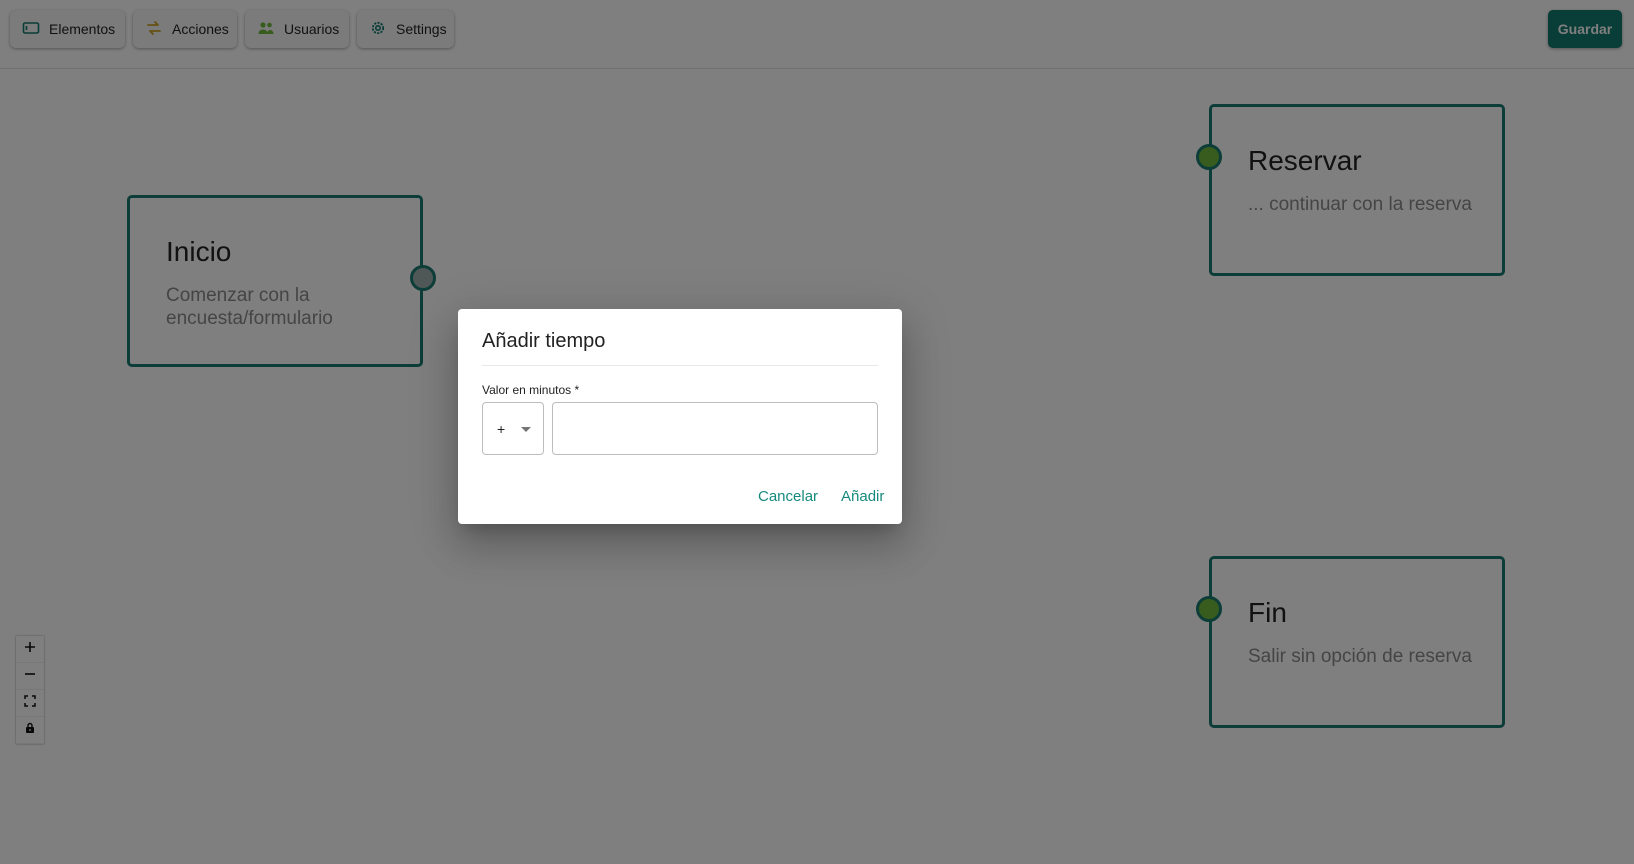 The image size is (1634, 864). Describe the element at coordinates (680, 365) in the screenshot. I see `dialog-divider` at that location.